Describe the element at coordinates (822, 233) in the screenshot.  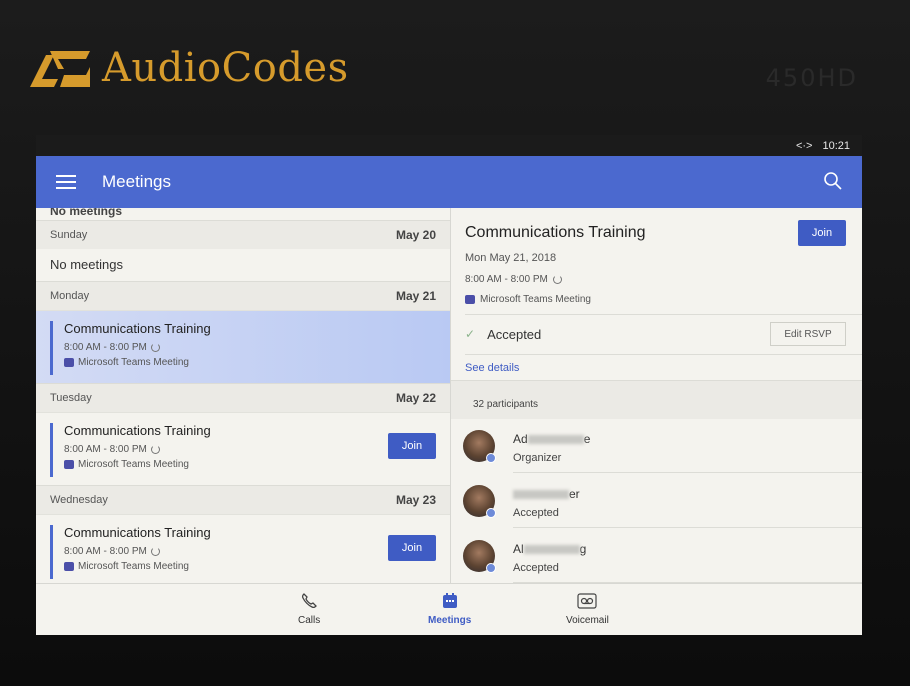
I see `details-join-button: Join` at that location.